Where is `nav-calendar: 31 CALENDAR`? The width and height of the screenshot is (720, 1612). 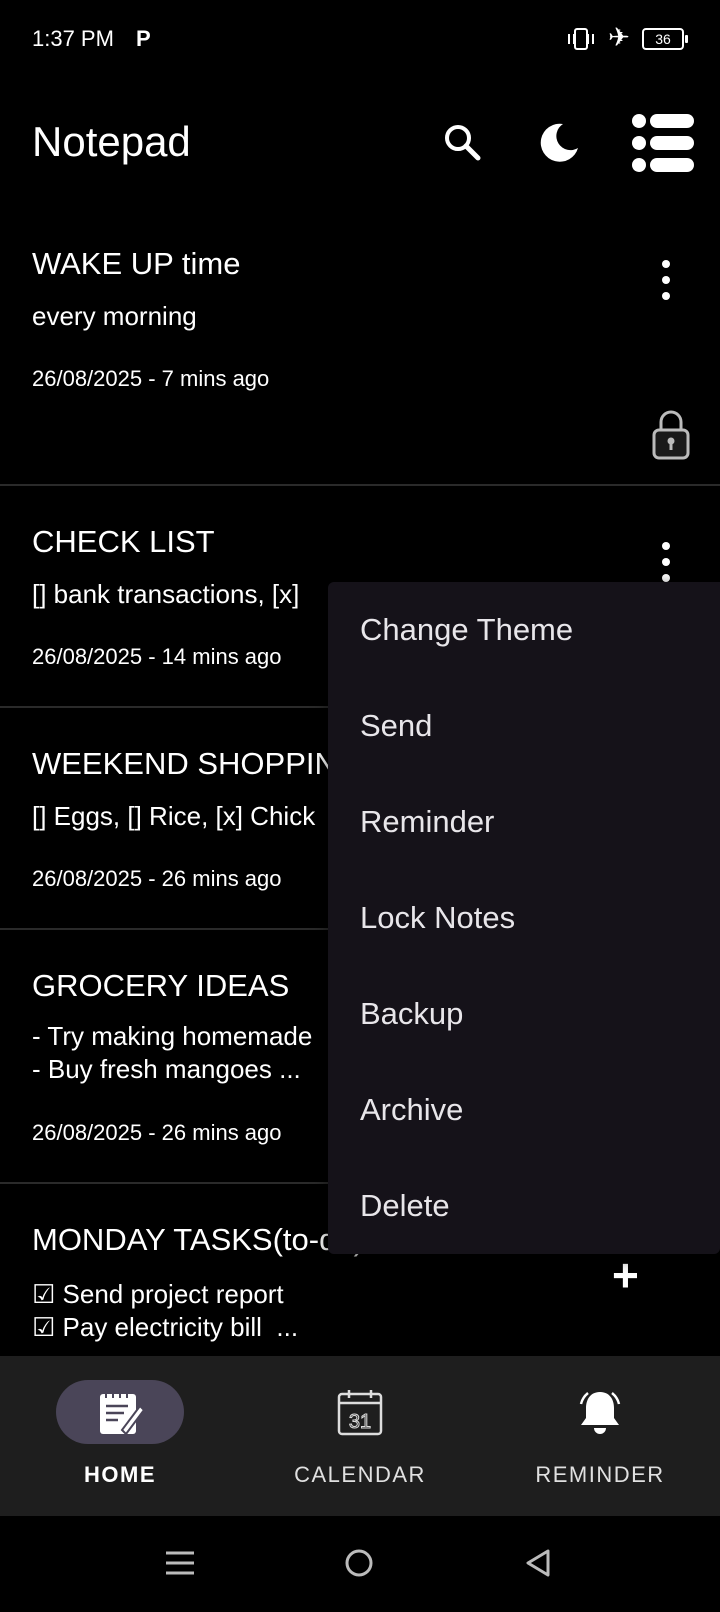
nav-calendar: 31 CALENDAR is located at coordinates (360, 1436).